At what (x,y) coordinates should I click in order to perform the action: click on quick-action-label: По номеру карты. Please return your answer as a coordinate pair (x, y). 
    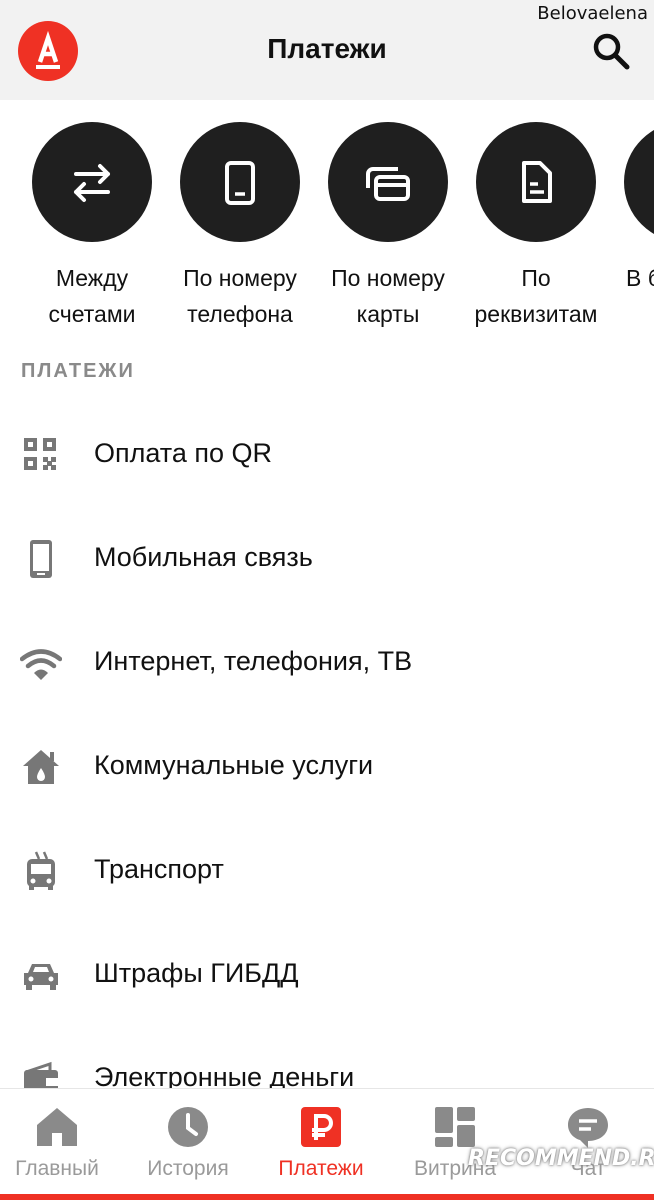
    Looking at the image, I should click on (388, 296).